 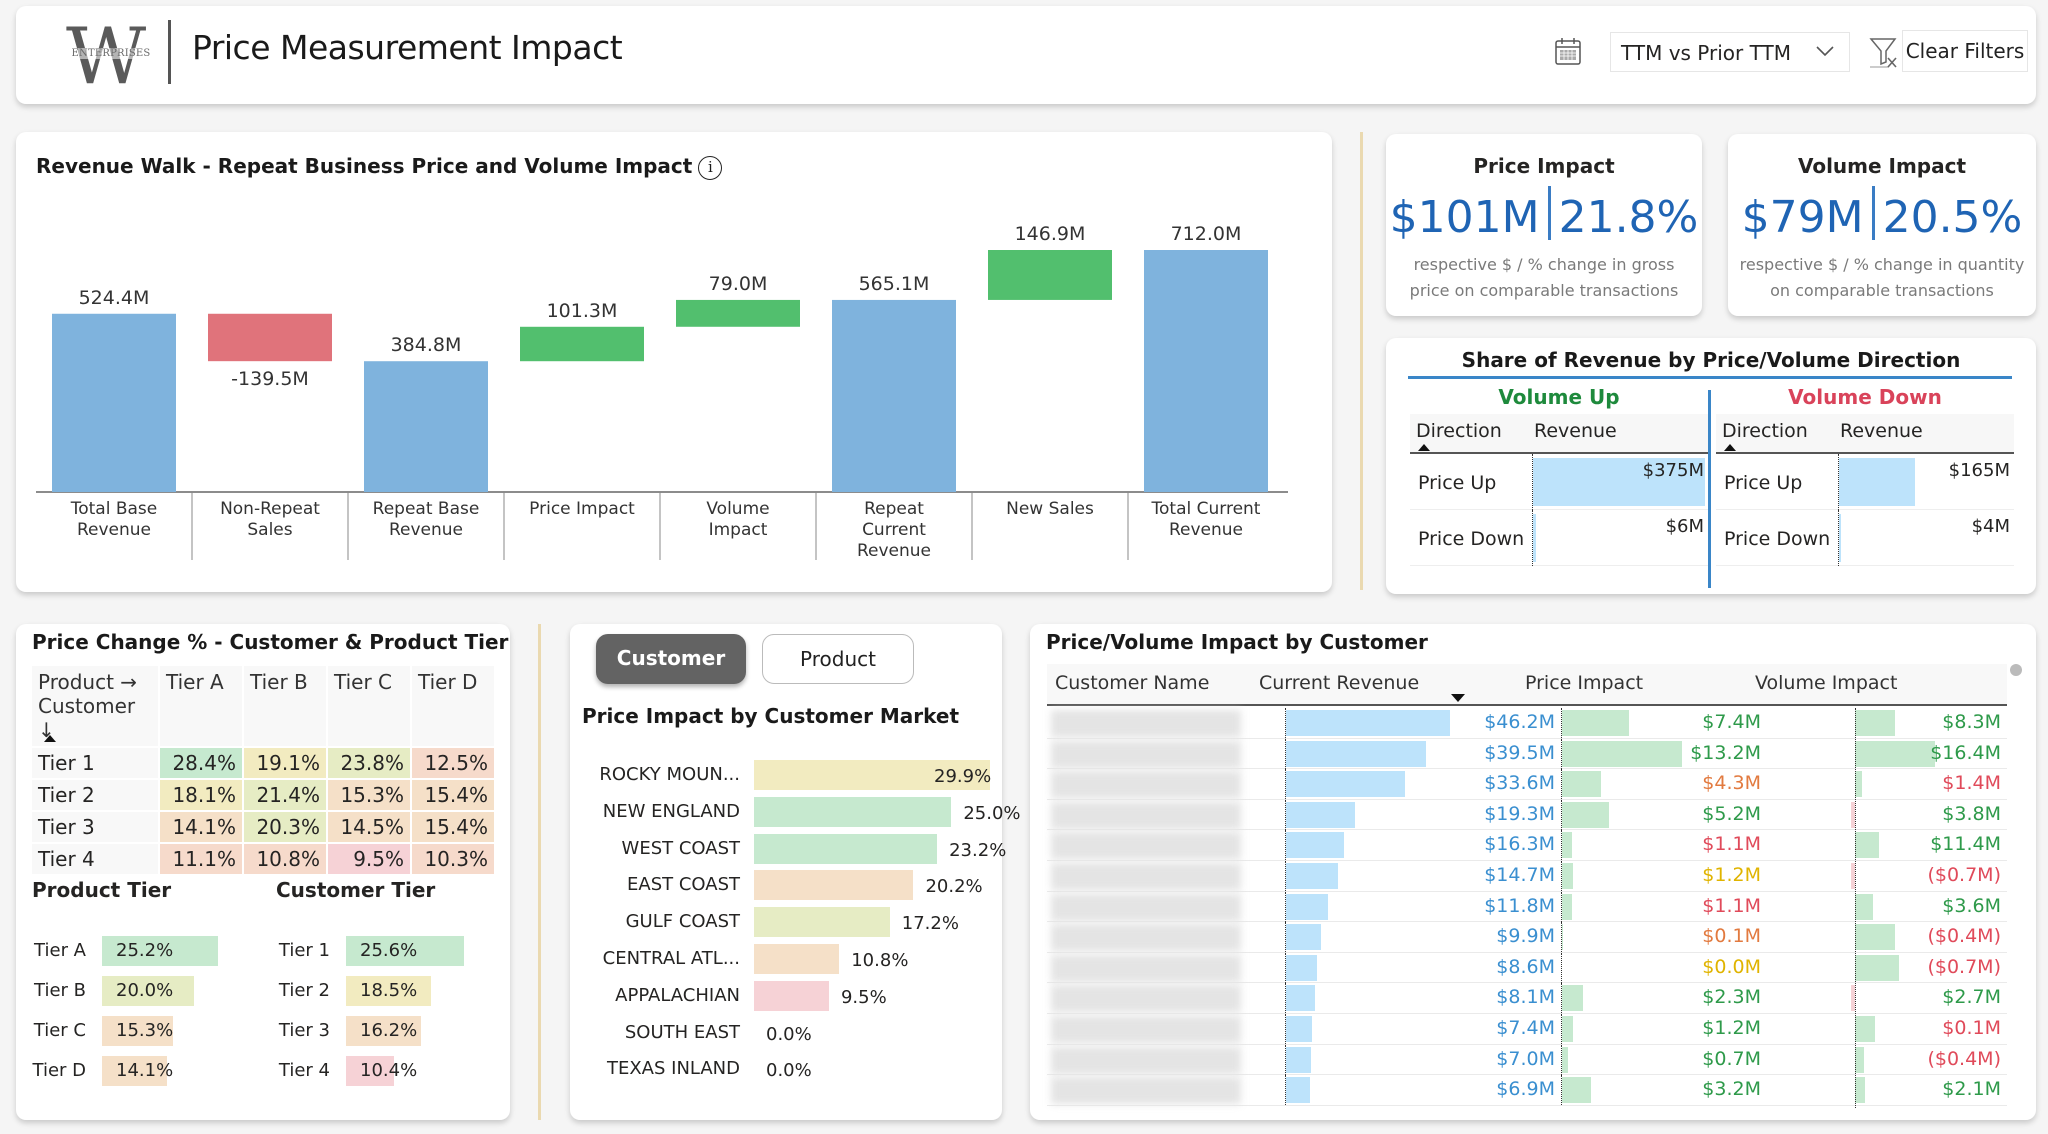 What do you see at coordinates (2016, 670) in the screenshot?
I see `scrollbar-thumb` at bounding box center [2016, 670].